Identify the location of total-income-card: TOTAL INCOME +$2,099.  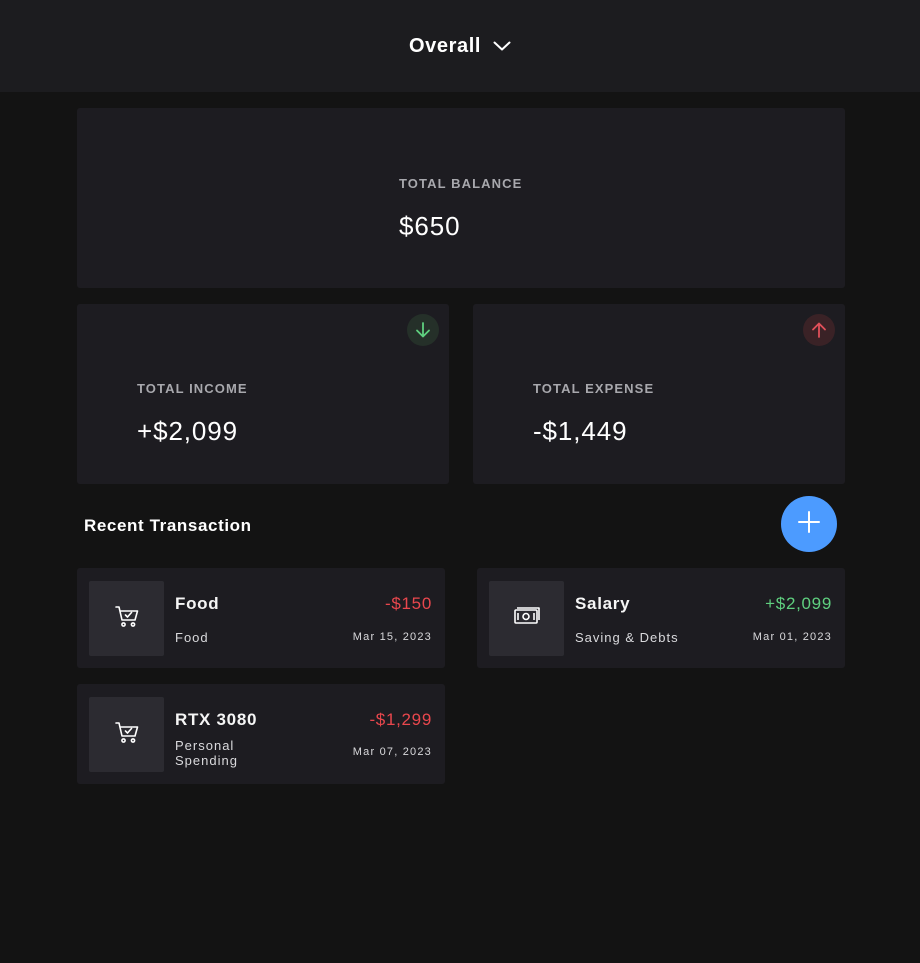
(263, 394).